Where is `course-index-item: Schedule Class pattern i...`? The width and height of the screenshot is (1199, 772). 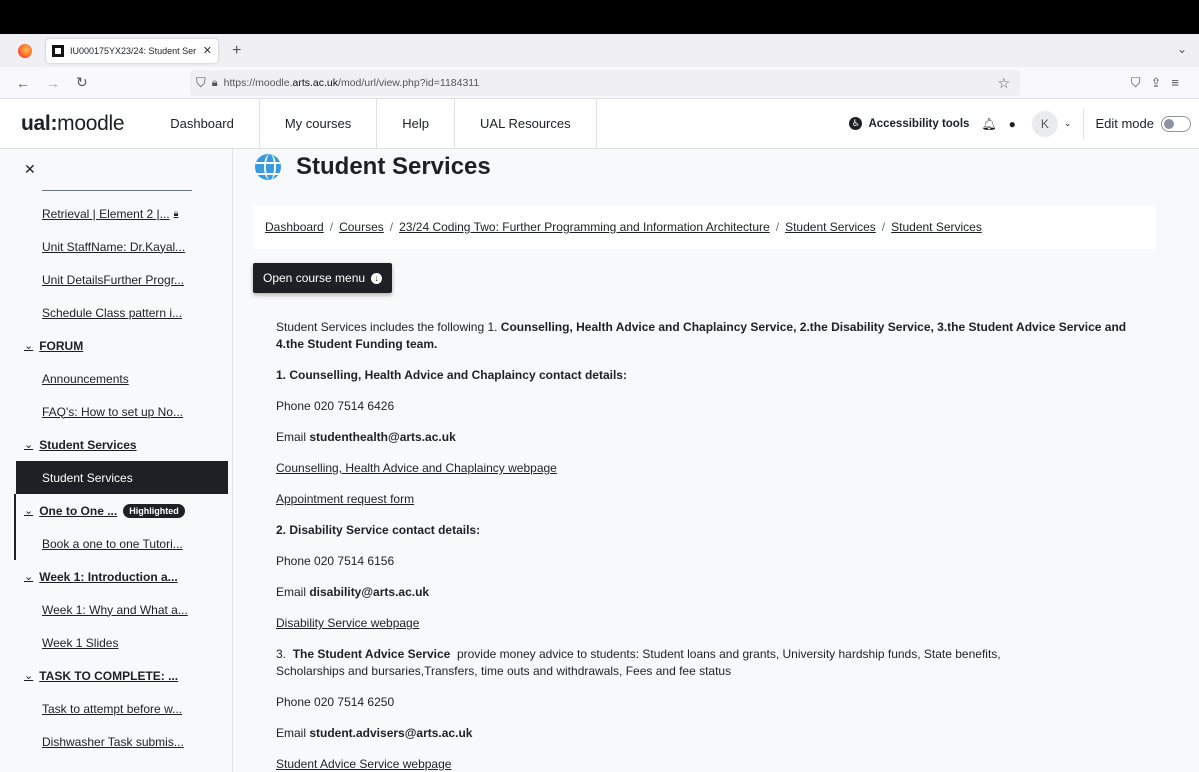
course-index-item: Schedule Class pattern i... is located at coordinates (116, 312).